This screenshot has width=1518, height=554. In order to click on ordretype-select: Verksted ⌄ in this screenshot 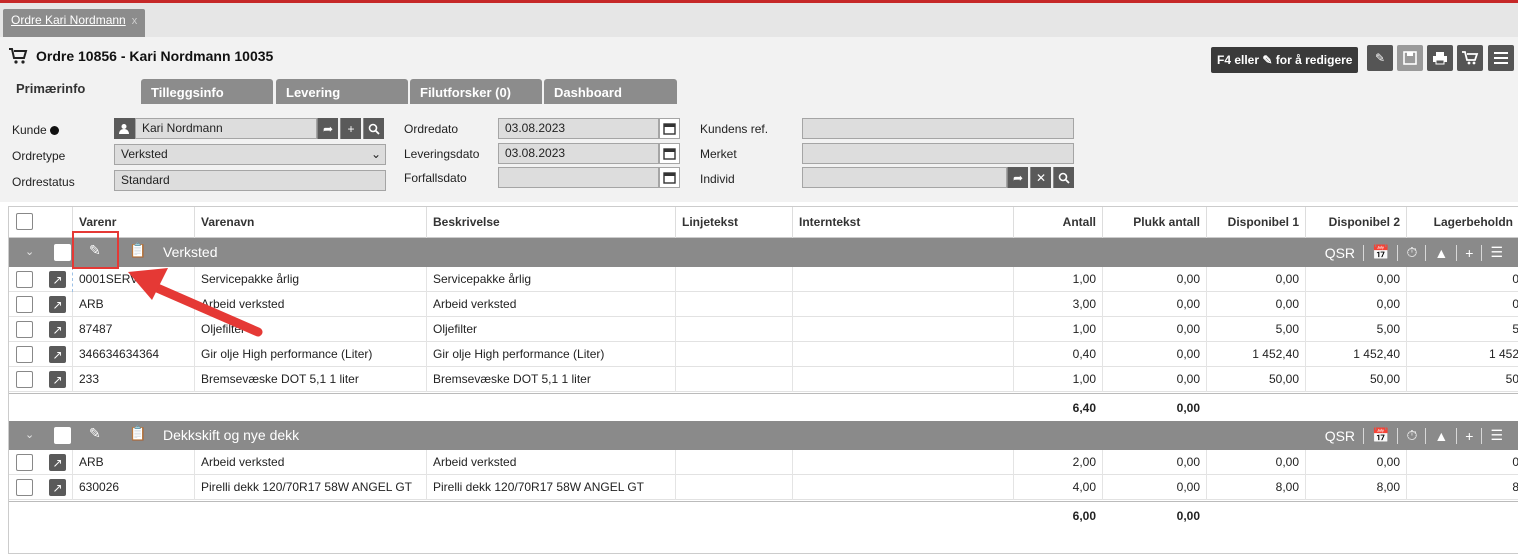, I will do `click(250, 154)`.